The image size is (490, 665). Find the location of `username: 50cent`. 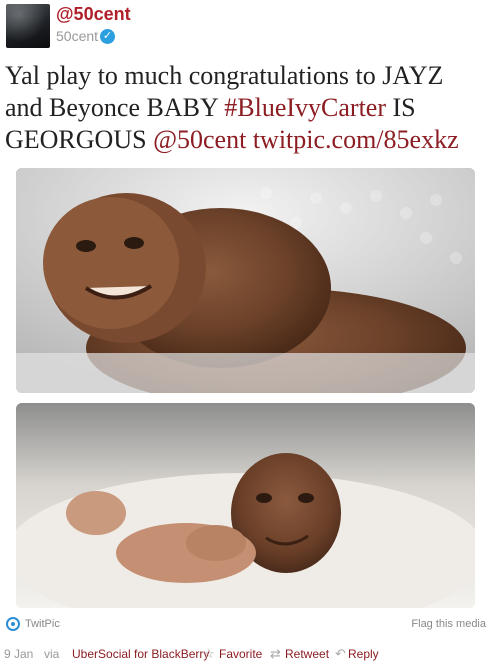

username: 50cent is located at coordinates (77, 36).